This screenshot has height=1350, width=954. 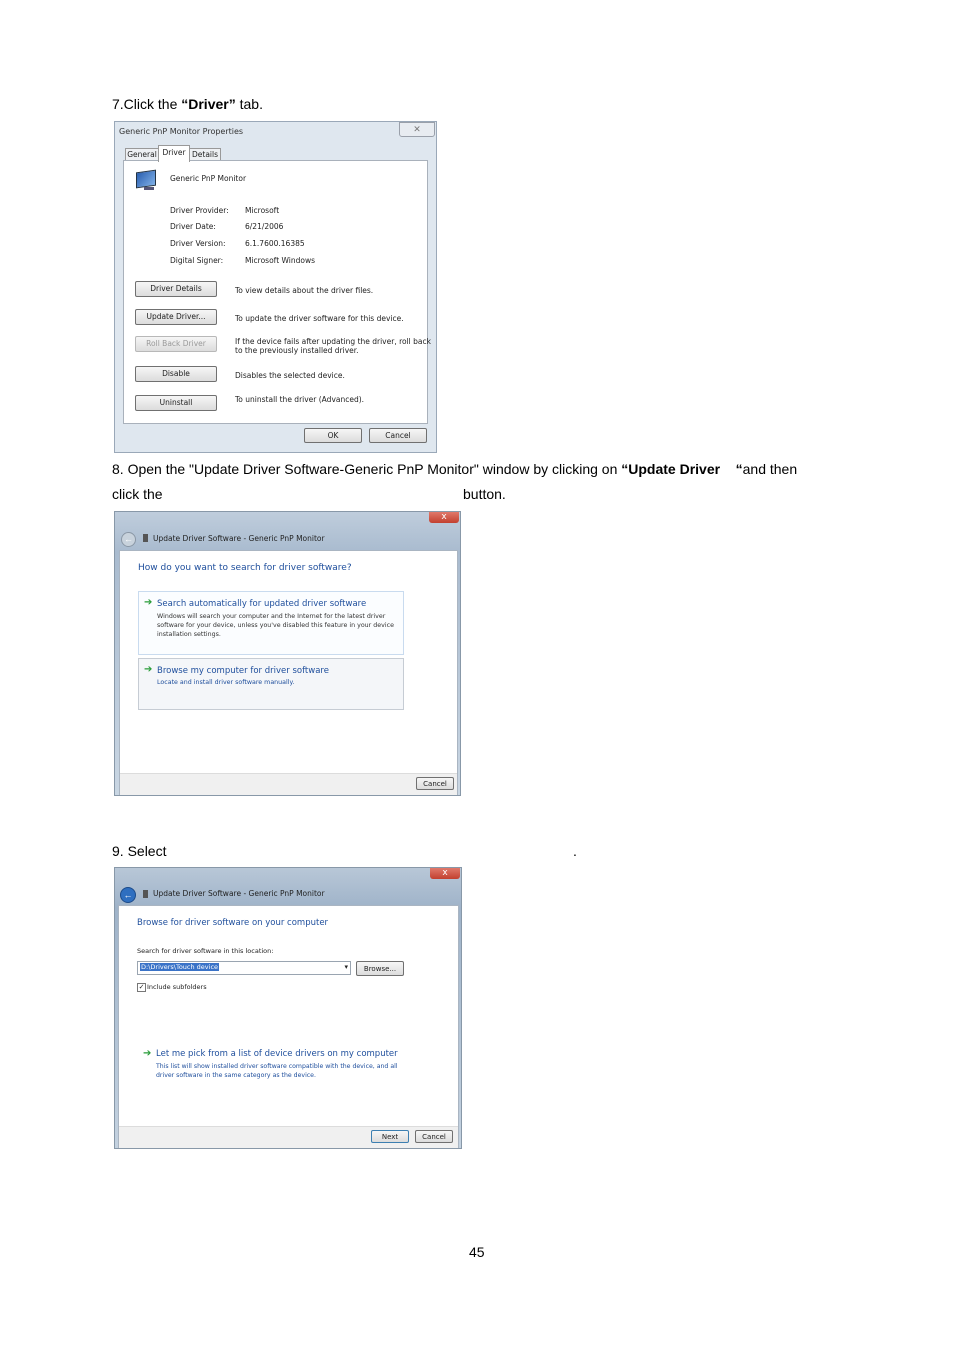 I want to click on disable-desc: Disables the selected device., so click(x=290, y=375).